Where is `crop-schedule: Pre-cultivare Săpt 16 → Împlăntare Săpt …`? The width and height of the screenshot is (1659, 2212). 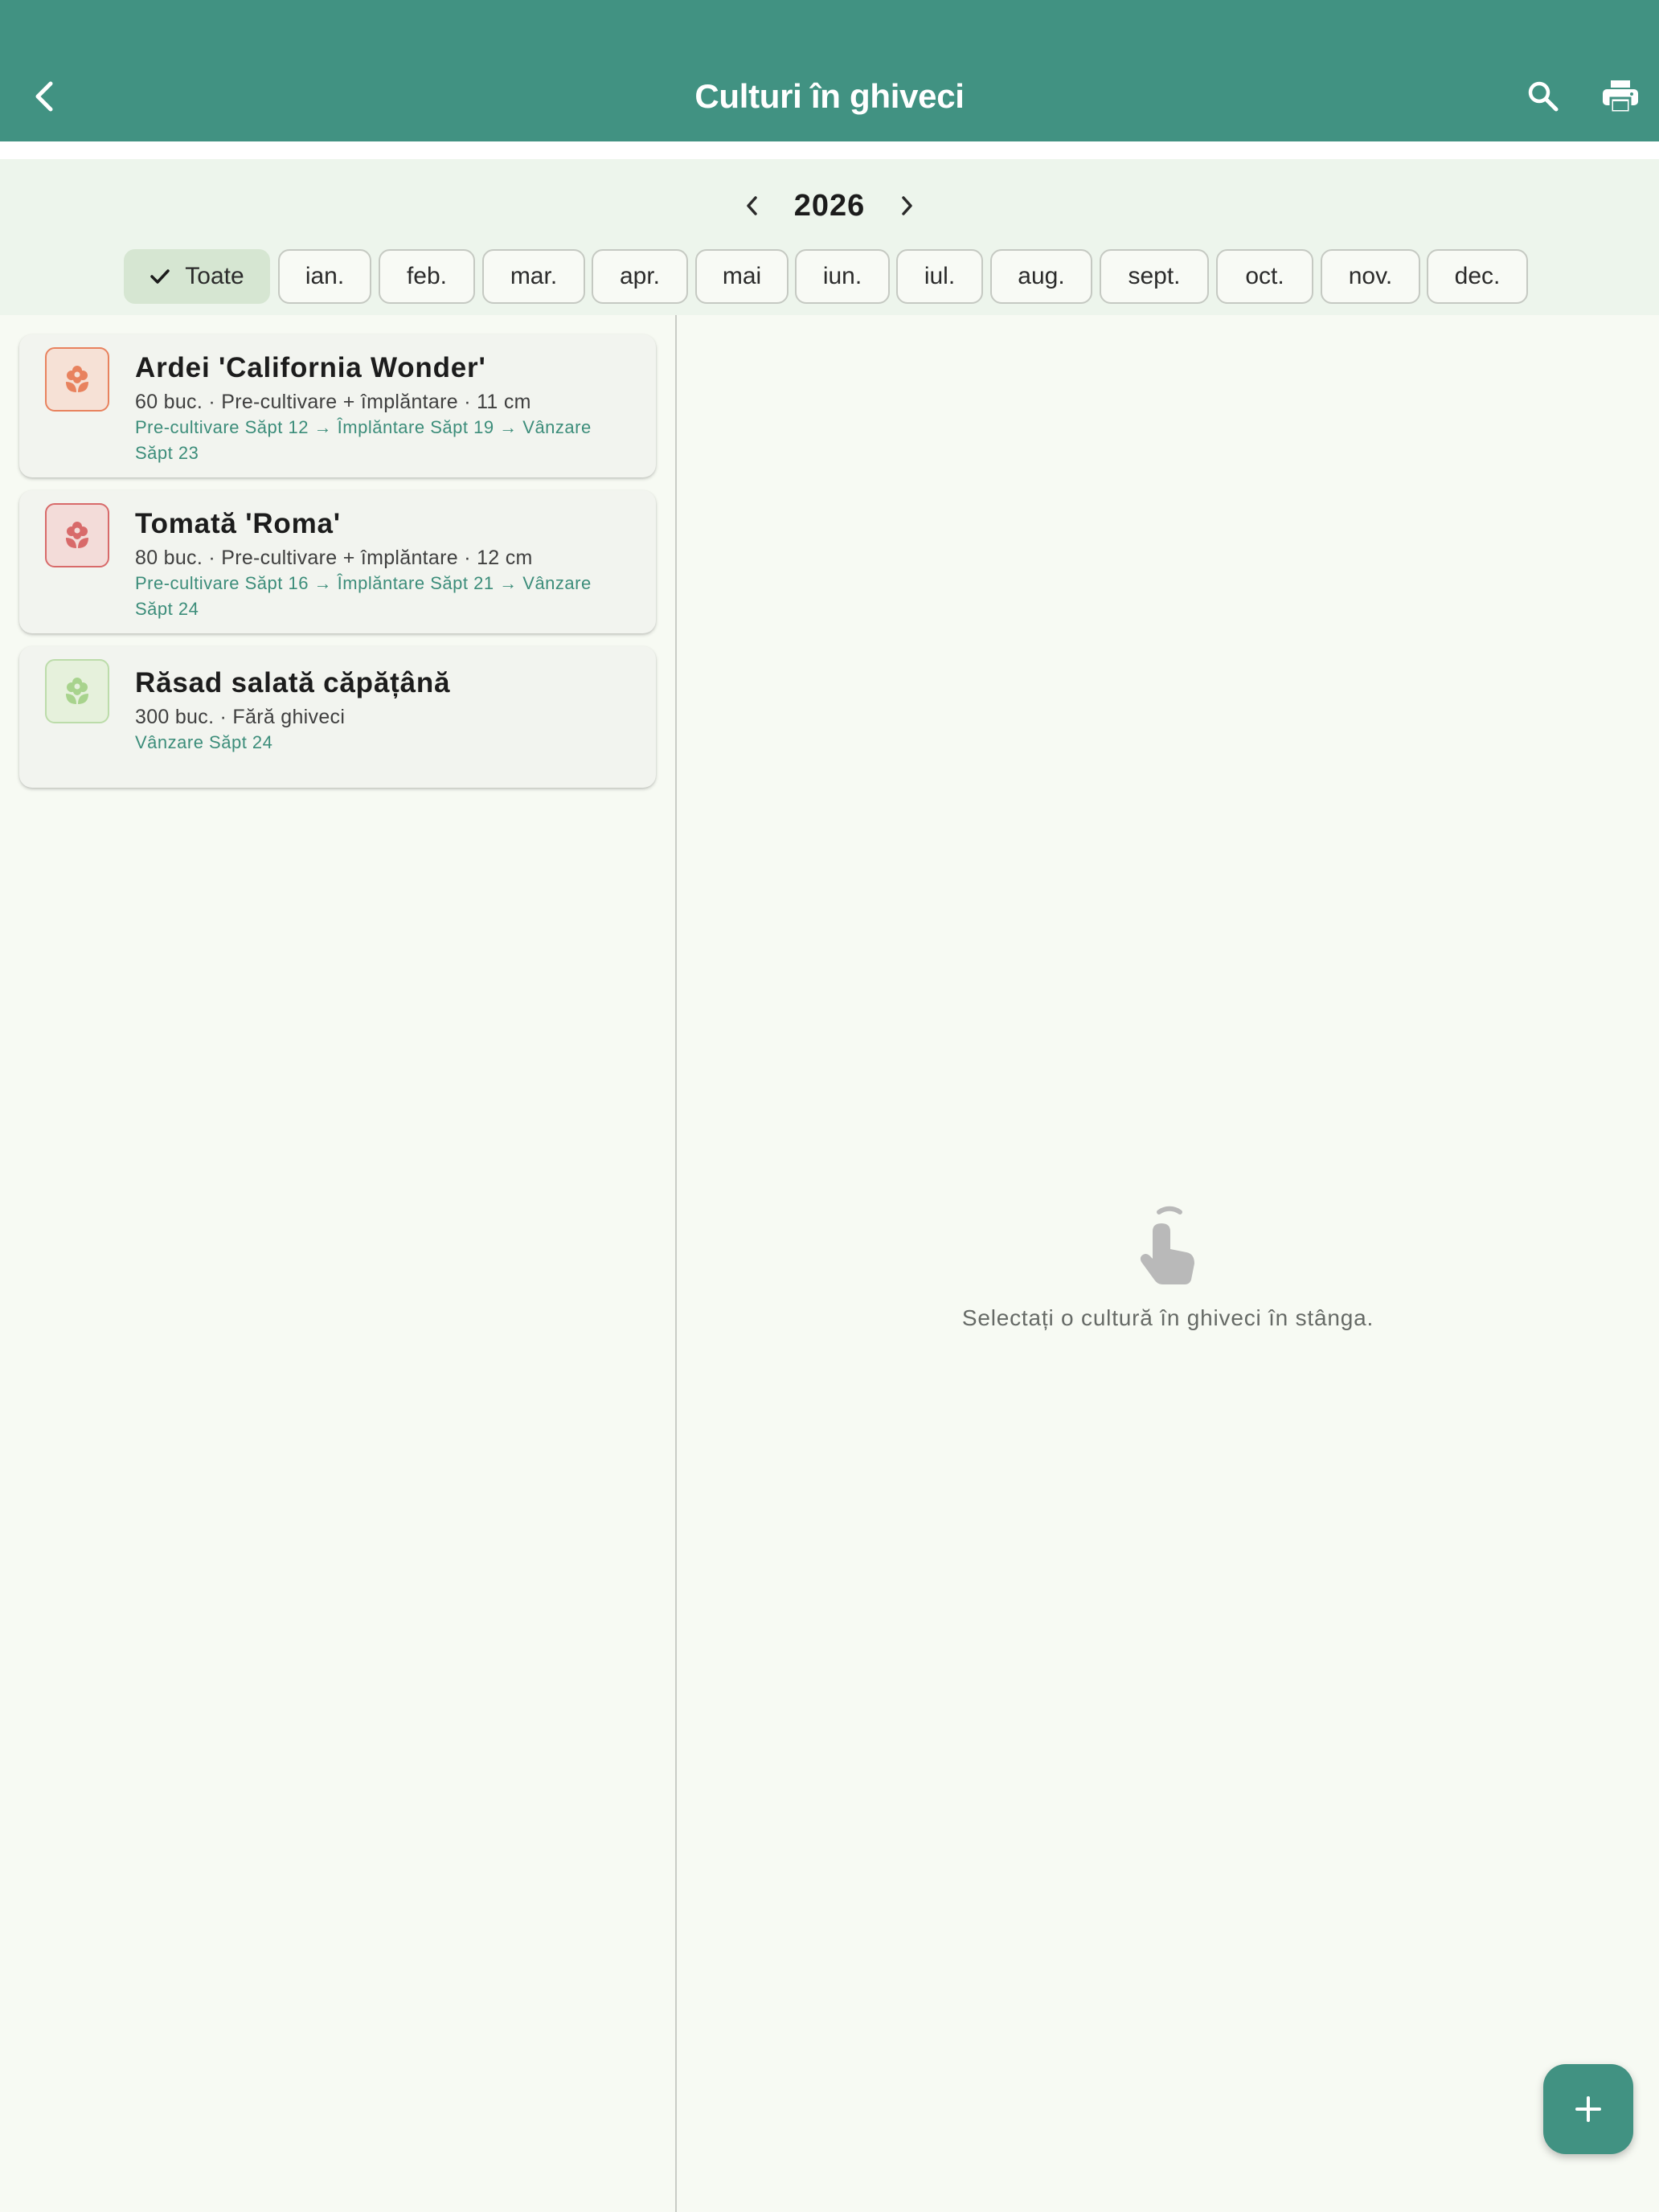
crop-schedule: Pre-cultivare Săpt 16 → Împlăntare Săpt … is located at coordinates (363, 596).